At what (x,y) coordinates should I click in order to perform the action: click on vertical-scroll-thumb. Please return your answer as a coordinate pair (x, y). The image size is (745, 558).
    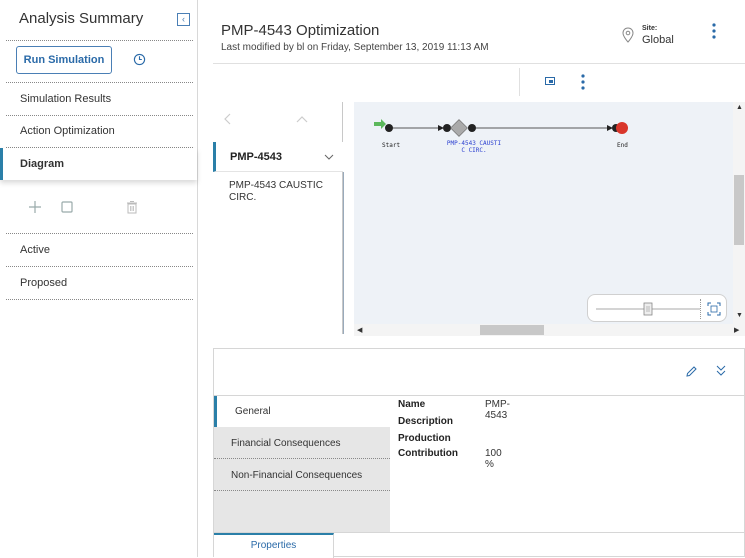
    Looking at the image, I should click on (739, 210).